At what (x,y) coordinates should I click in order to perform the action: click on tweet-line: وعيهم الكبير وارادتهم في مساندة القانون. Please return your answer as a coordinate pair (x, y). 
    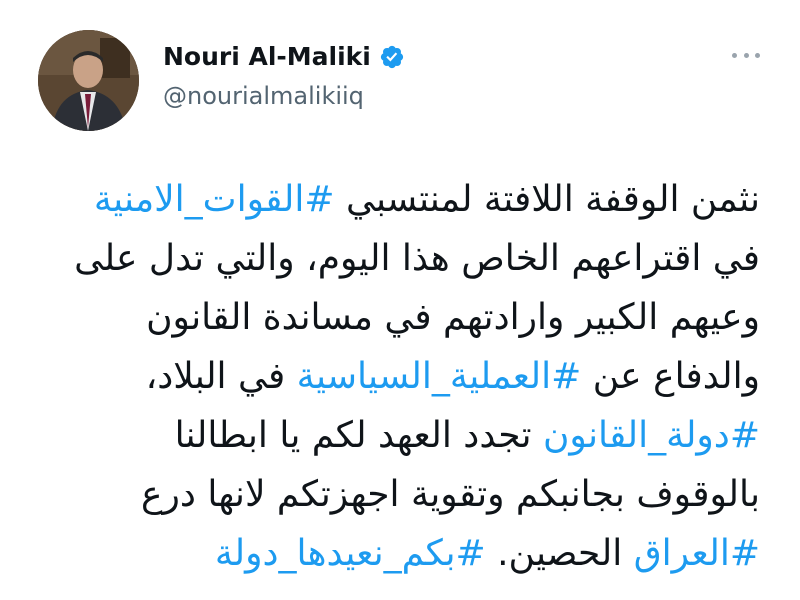
    Looking at the image, I should click on (400, 317).